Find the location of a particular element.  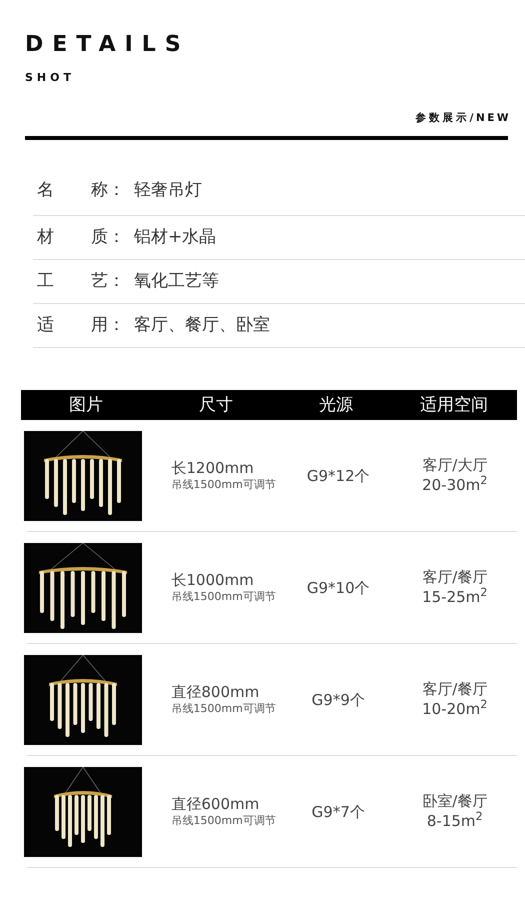

light-source-text: G9*9个 is located at coordinates (338, 699).